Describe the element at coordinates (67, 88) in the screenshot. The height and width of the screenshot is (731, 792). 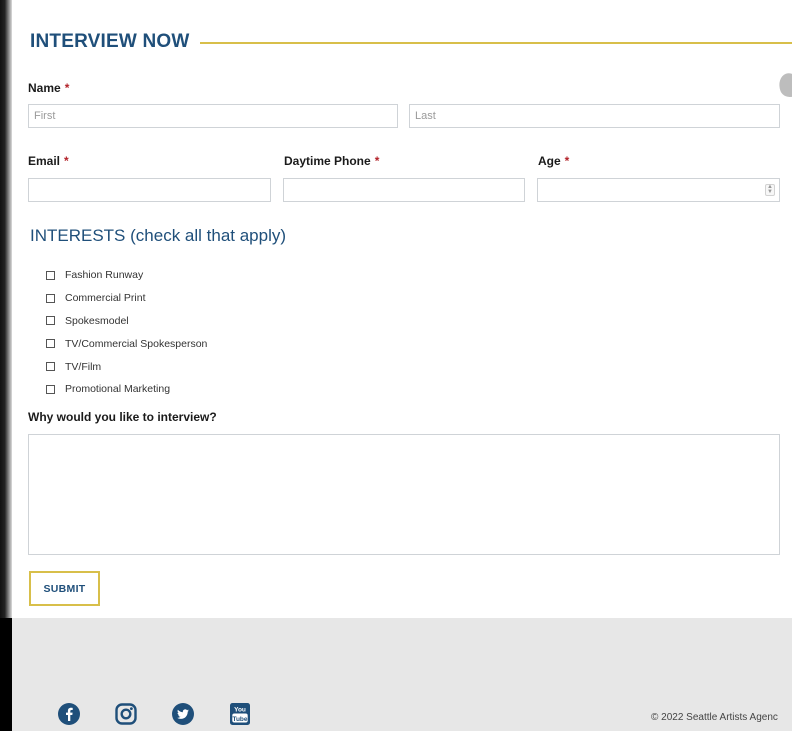
I see `name-required-mark: *` at that location.